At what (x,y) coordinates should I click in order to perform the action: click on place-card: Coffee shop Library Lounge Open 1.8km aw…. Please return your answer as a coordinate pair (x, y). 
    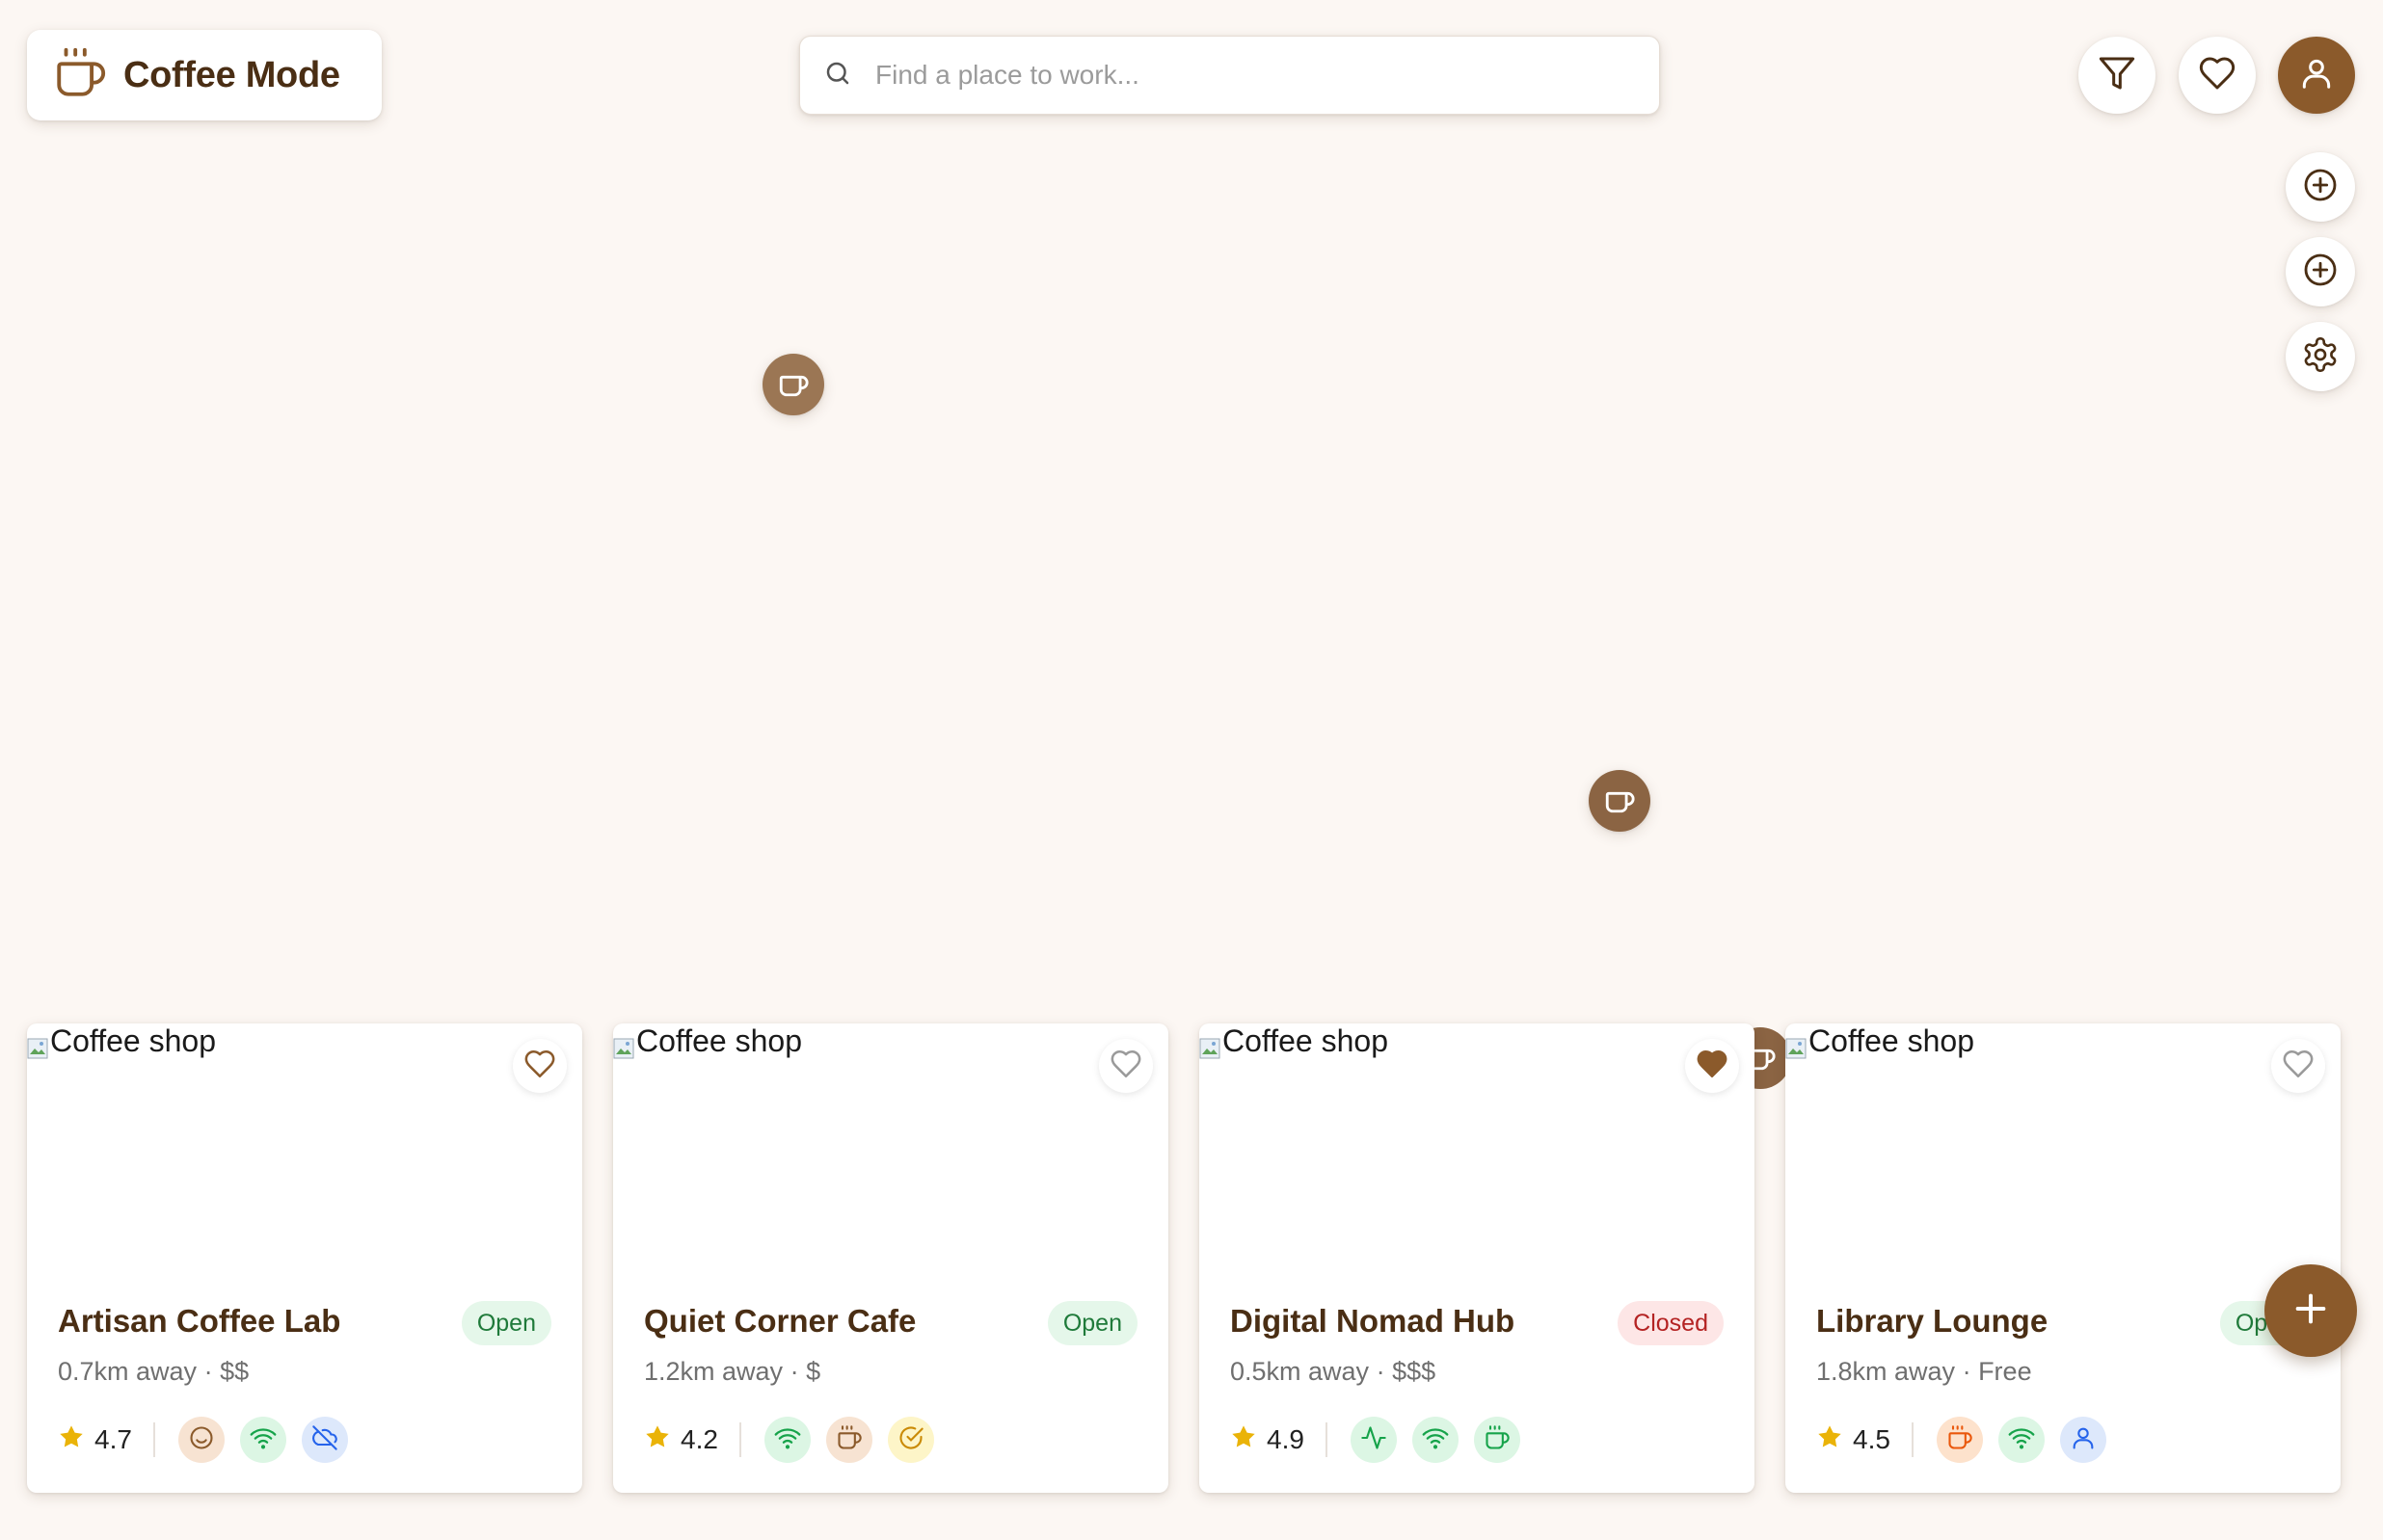
    Looking at the image, I should click on (2063, 1258).